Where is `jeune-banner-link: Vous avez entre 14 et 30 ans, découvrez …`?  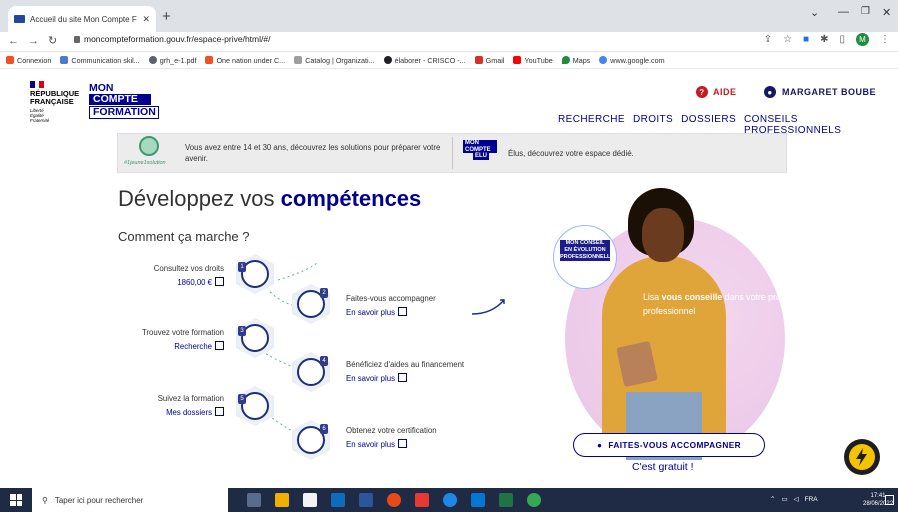
jeune-banner-link: Vous avez entre 14 et 30 ans, découvrez … is located at coordinates (320, 153).